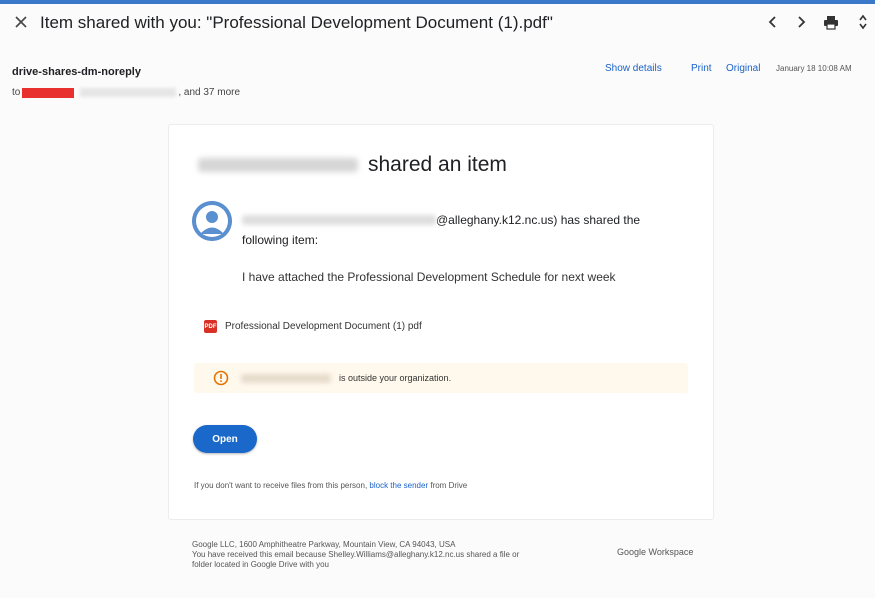  What do you see at coordinates (801, 22) in the screenshot?
I see `chevron-right-icon` at bounding box center [801, 22].